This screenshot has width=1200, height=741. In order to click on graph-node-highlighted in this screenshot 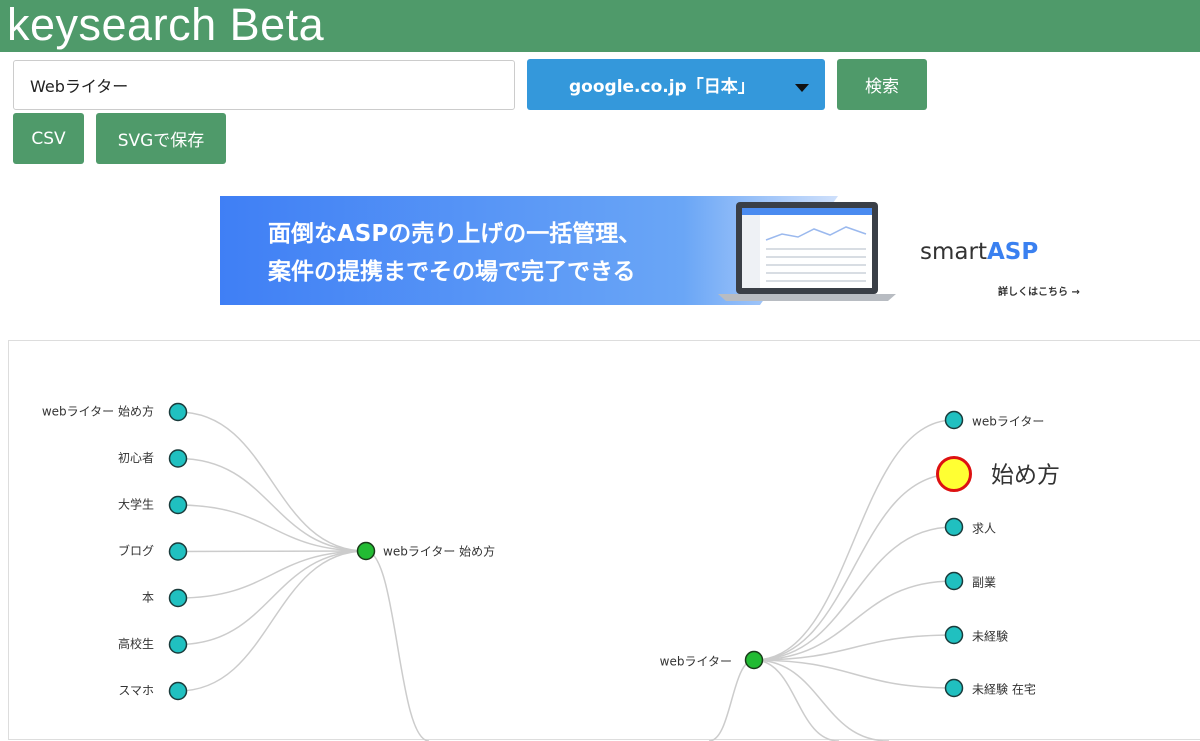, I will do `click(954, 474)`.